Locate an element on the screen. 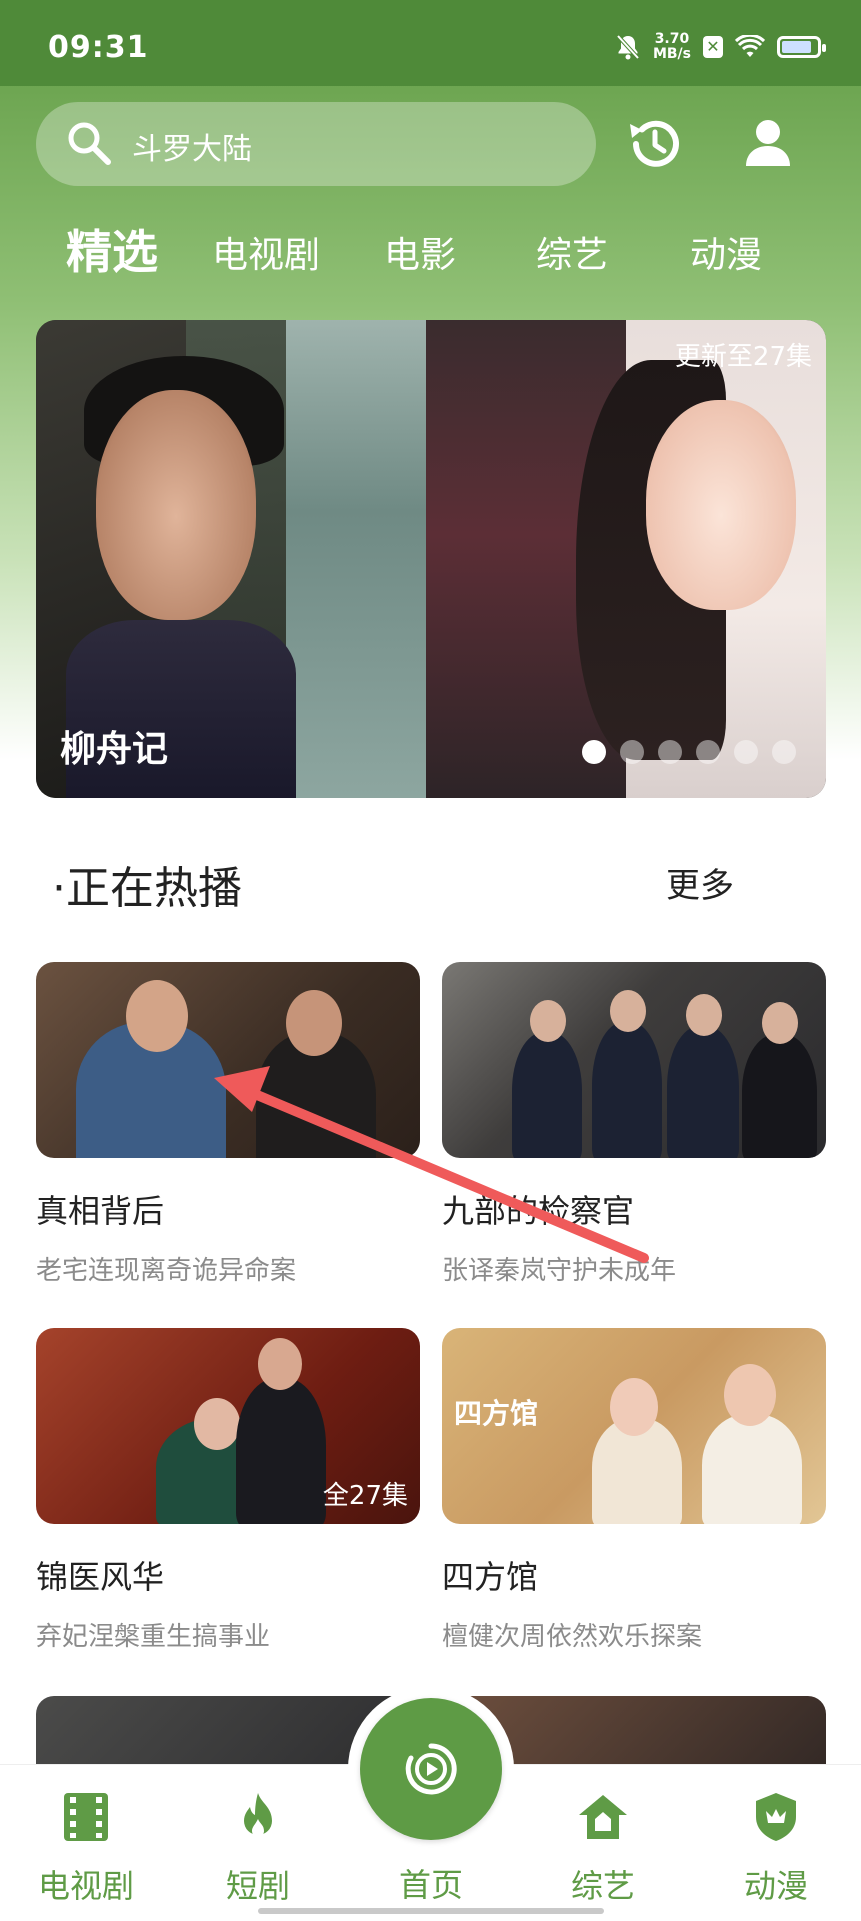 The width and height of the screenshot is (861, 1921). tab-variety: 综艺 is located at coordinates (572, 252).